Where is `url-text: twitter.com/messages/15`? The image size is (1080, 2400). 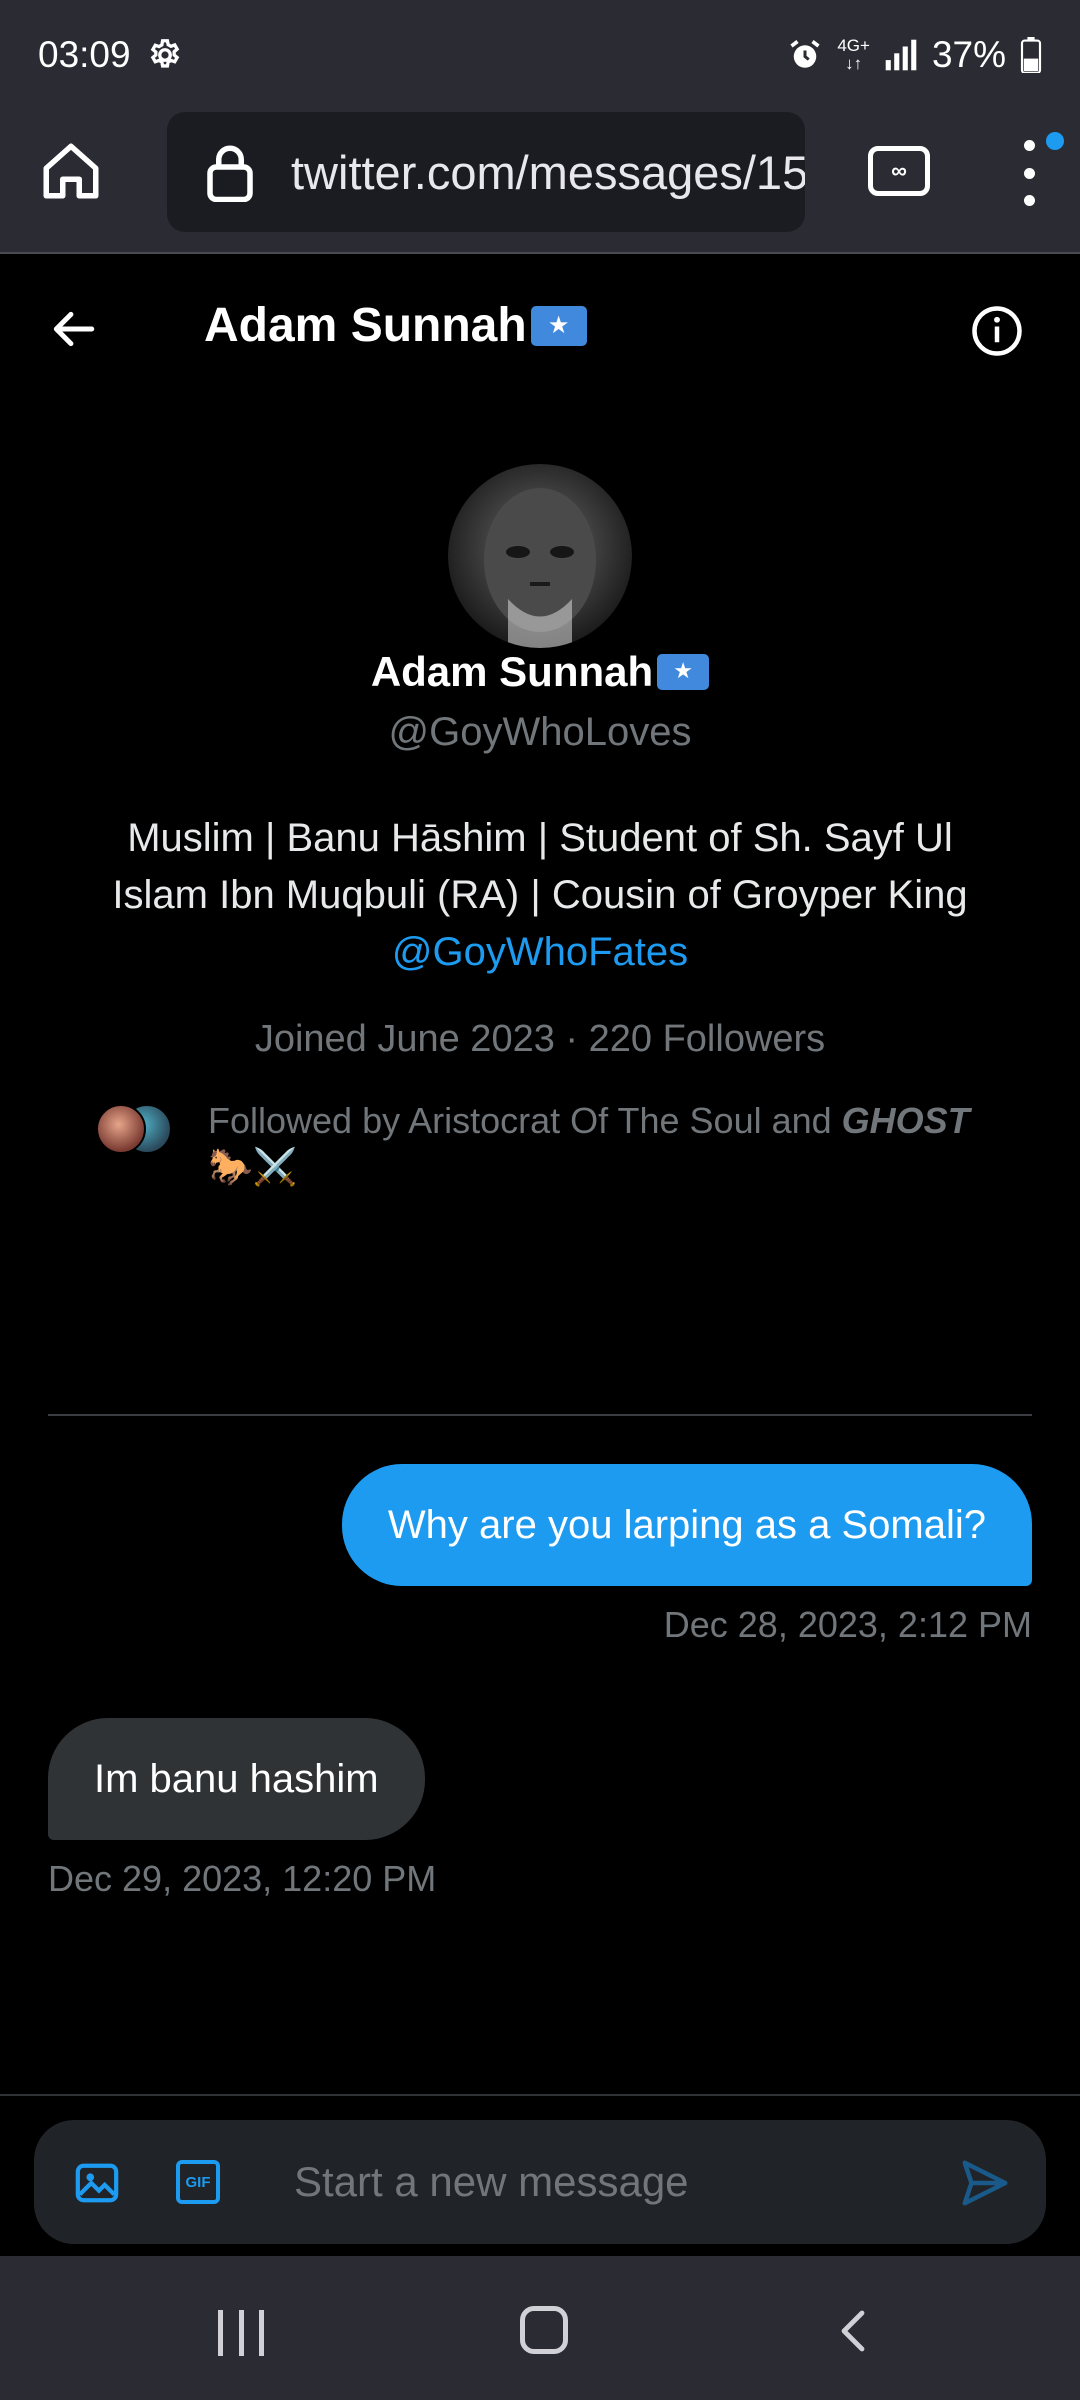 url-text: twitter.com/messages/15 is located at coordinates (548, 172).